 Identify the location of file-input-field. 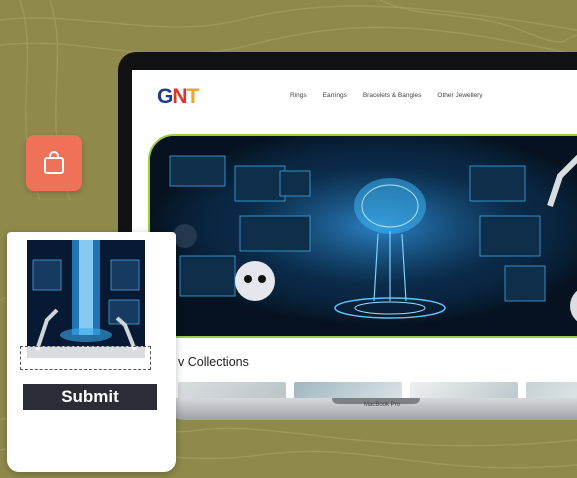
(85, 358).